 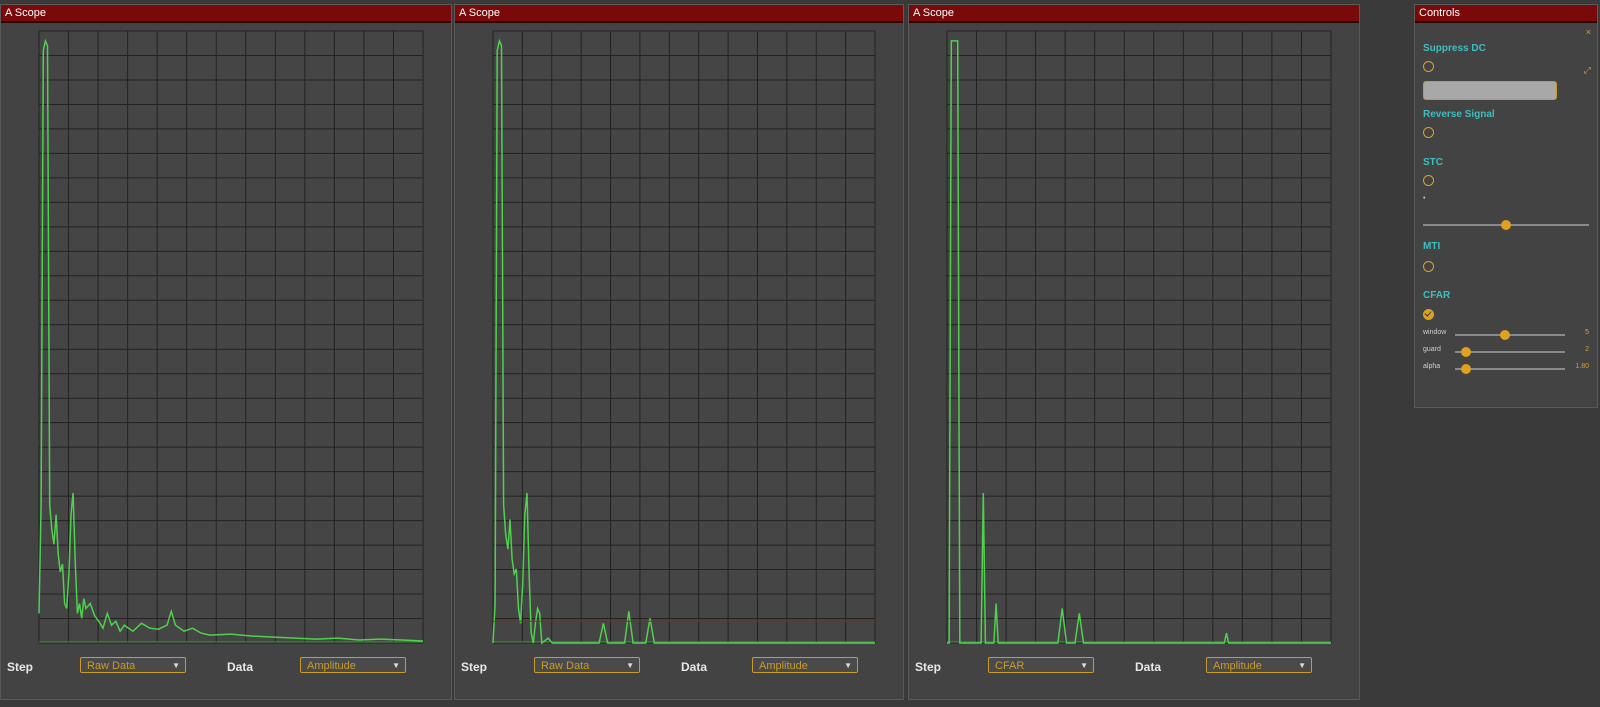 I want to click on suppress-dc-toggle, so click(x=1428, y=66).